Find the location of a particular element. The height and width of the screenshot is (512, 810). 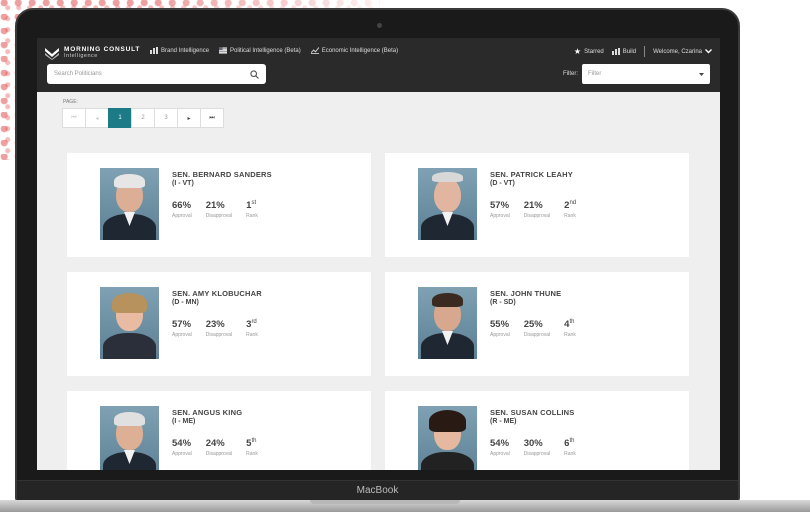

rank-value: 6th is located at coordinates (570, 443).